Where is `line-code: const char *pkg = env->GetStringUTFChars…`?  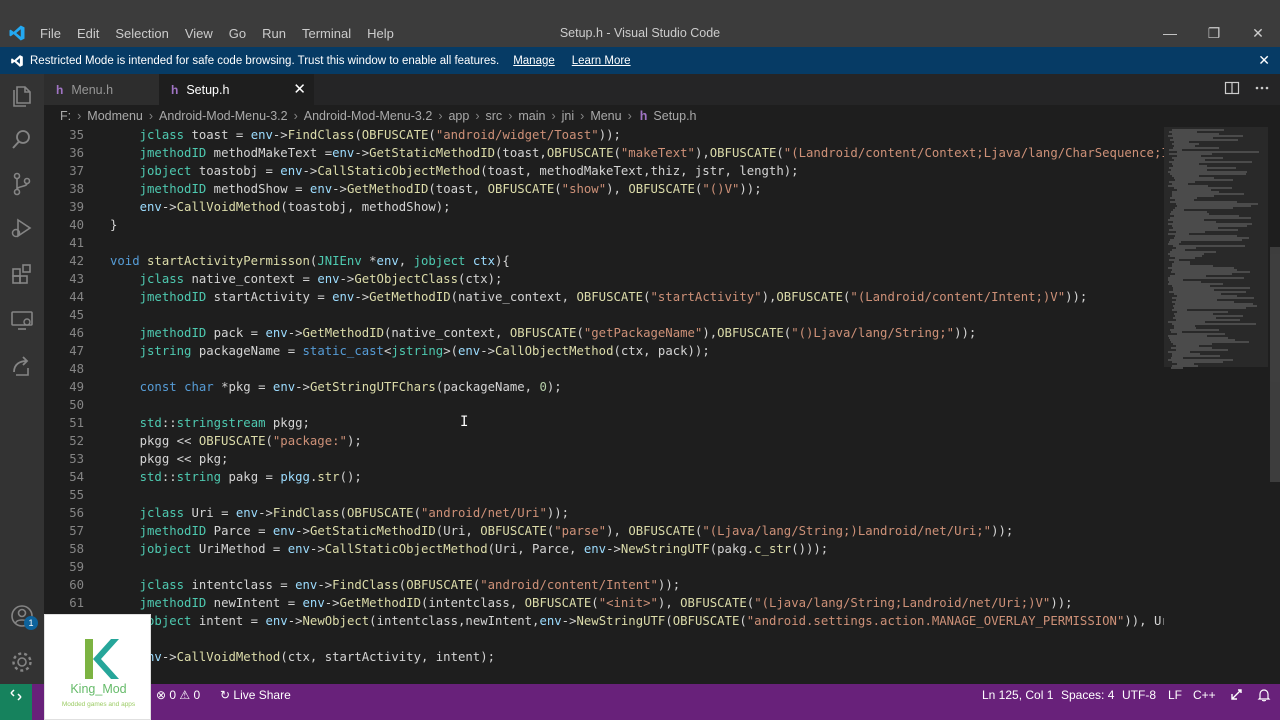
line-code: const char *pkg = env->GetStringUTFChars… is located at coordinates (350, 387).